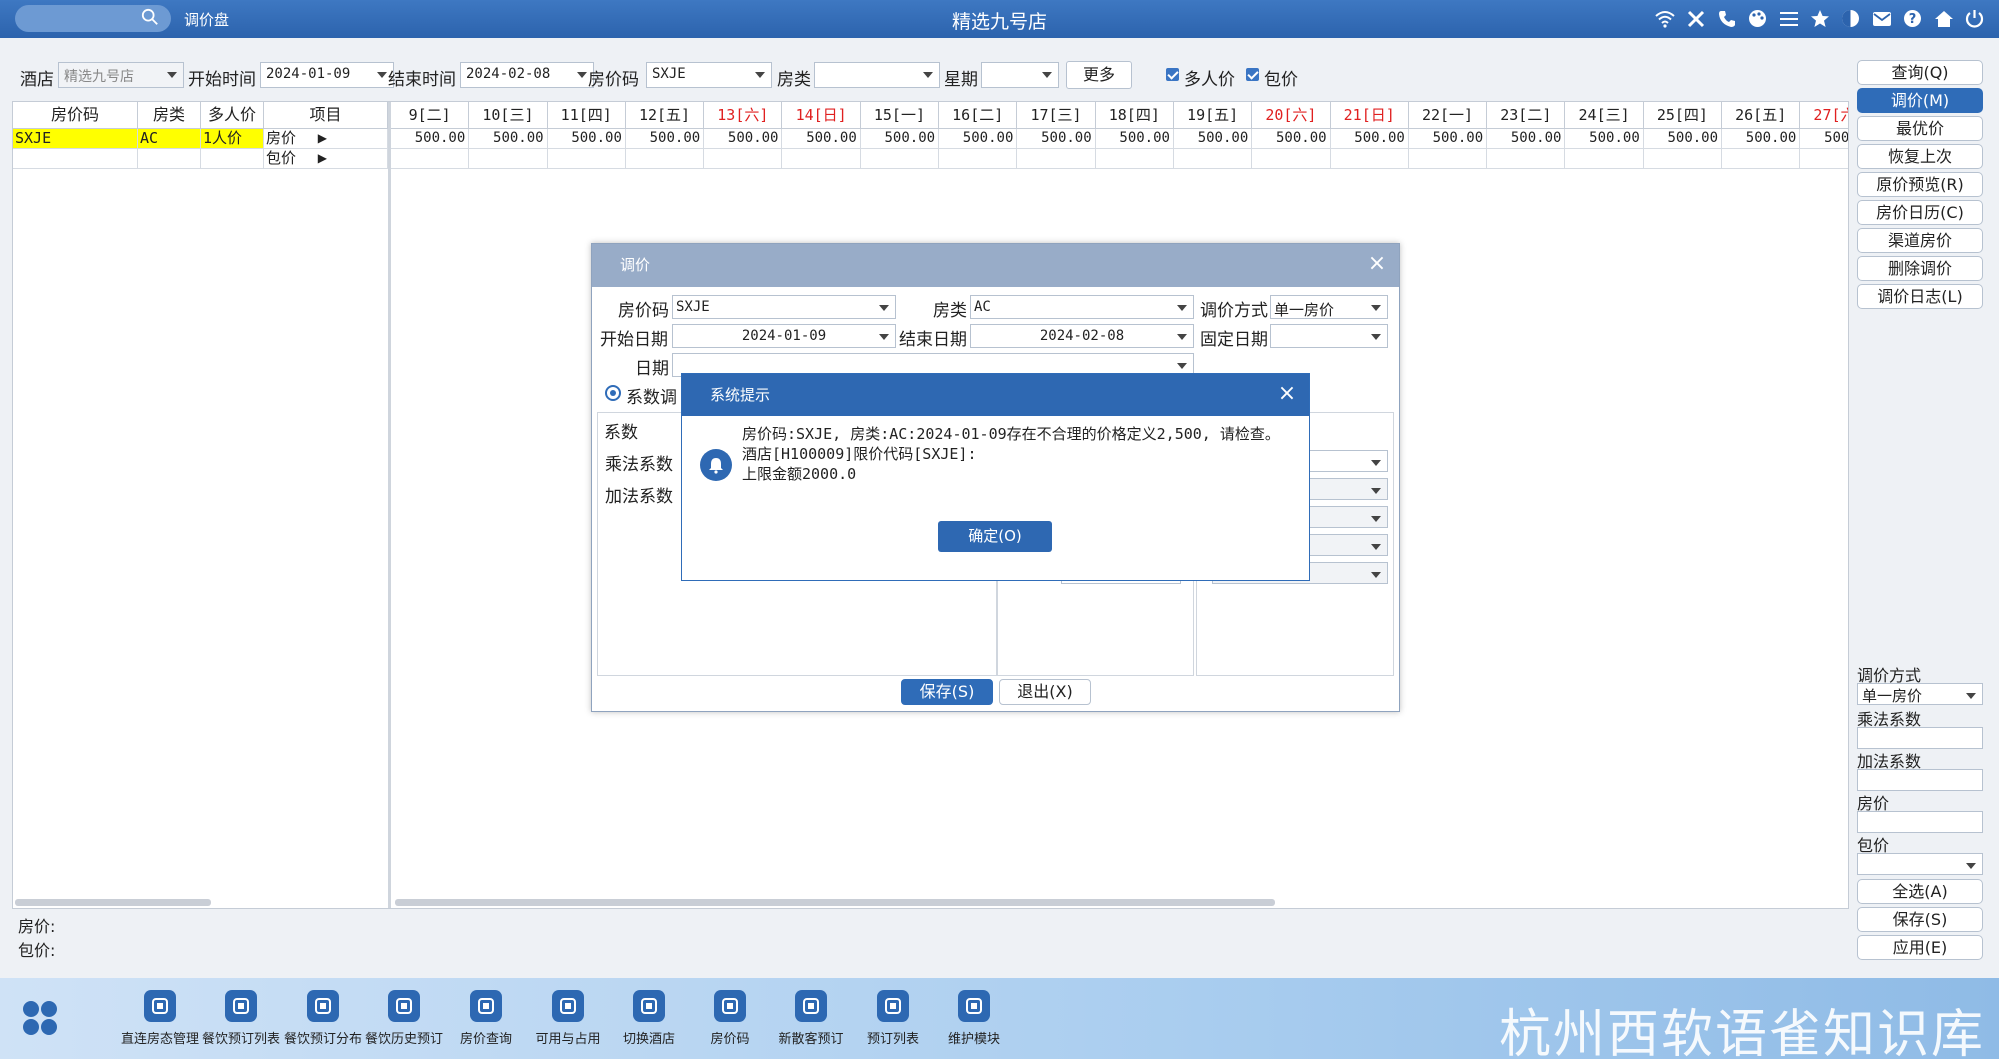 The width and height of the screenshot is (1999, 1059). I want to click on date-column-header: 19[五], so click(1213, 115).